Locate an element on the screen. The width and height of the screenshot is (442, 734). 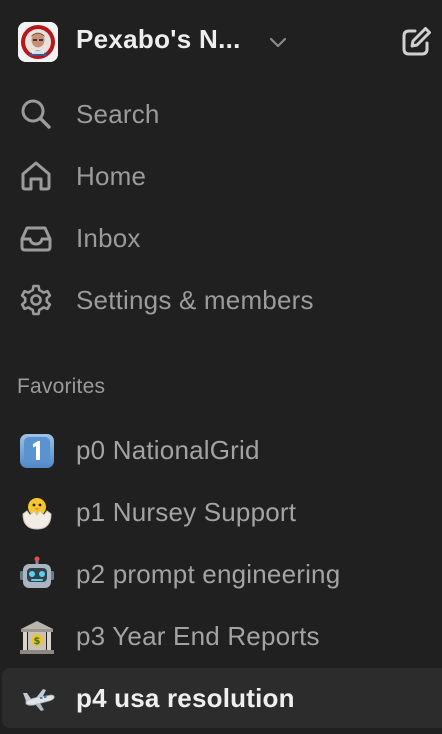
favorite-item-p4: p4 usa resolution is located at coordinates (222, 698).